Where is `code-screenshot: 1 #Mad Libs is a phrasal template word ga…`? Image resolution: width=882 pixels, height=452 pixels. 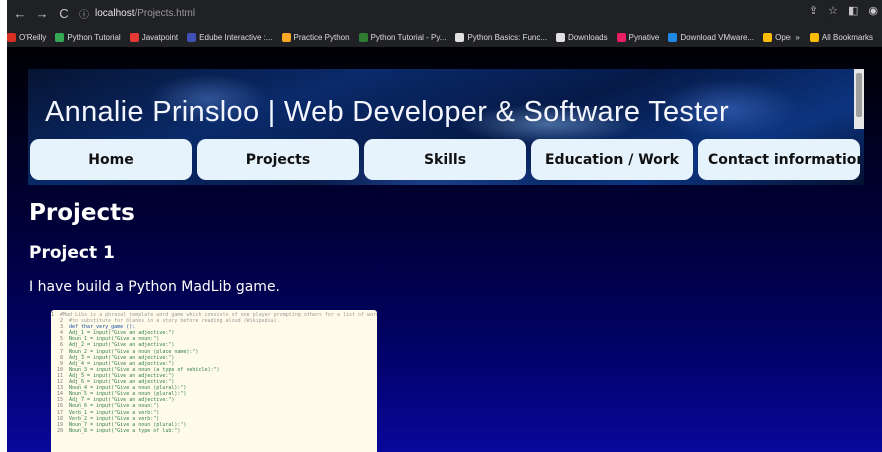 code-screenshot: 1 #Mad Libs is a phrasal template word ga… is located at coordinates (214, 381).